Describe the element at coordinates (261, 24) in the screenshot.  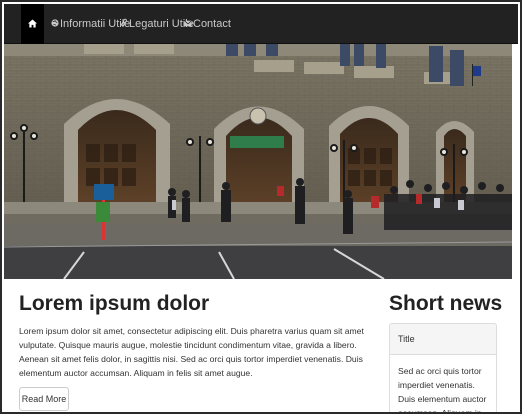
I see `navbar: Informatii Utile Legaturi Utile Contact` at that location.